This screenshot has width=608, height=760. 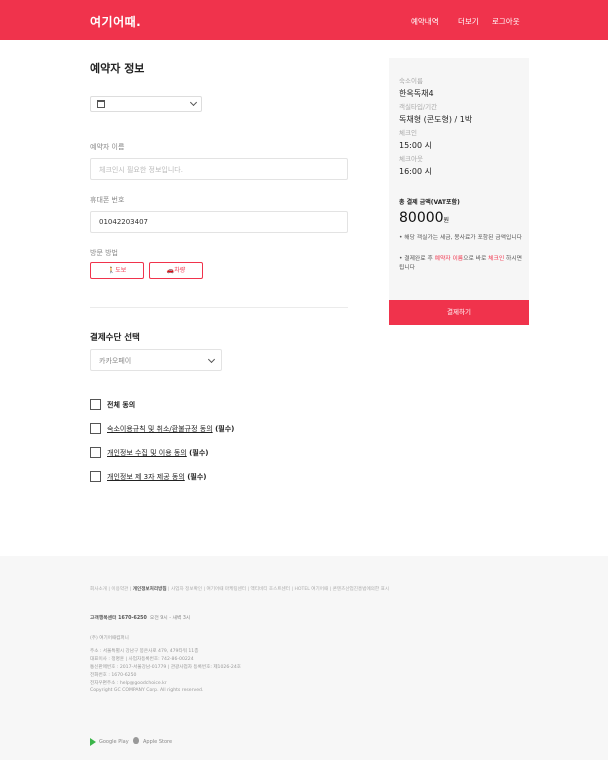 I want to click on agree-privacy-label: 개인정보 수집 및 이용 동의 (필수), so click(x=157, y=453).